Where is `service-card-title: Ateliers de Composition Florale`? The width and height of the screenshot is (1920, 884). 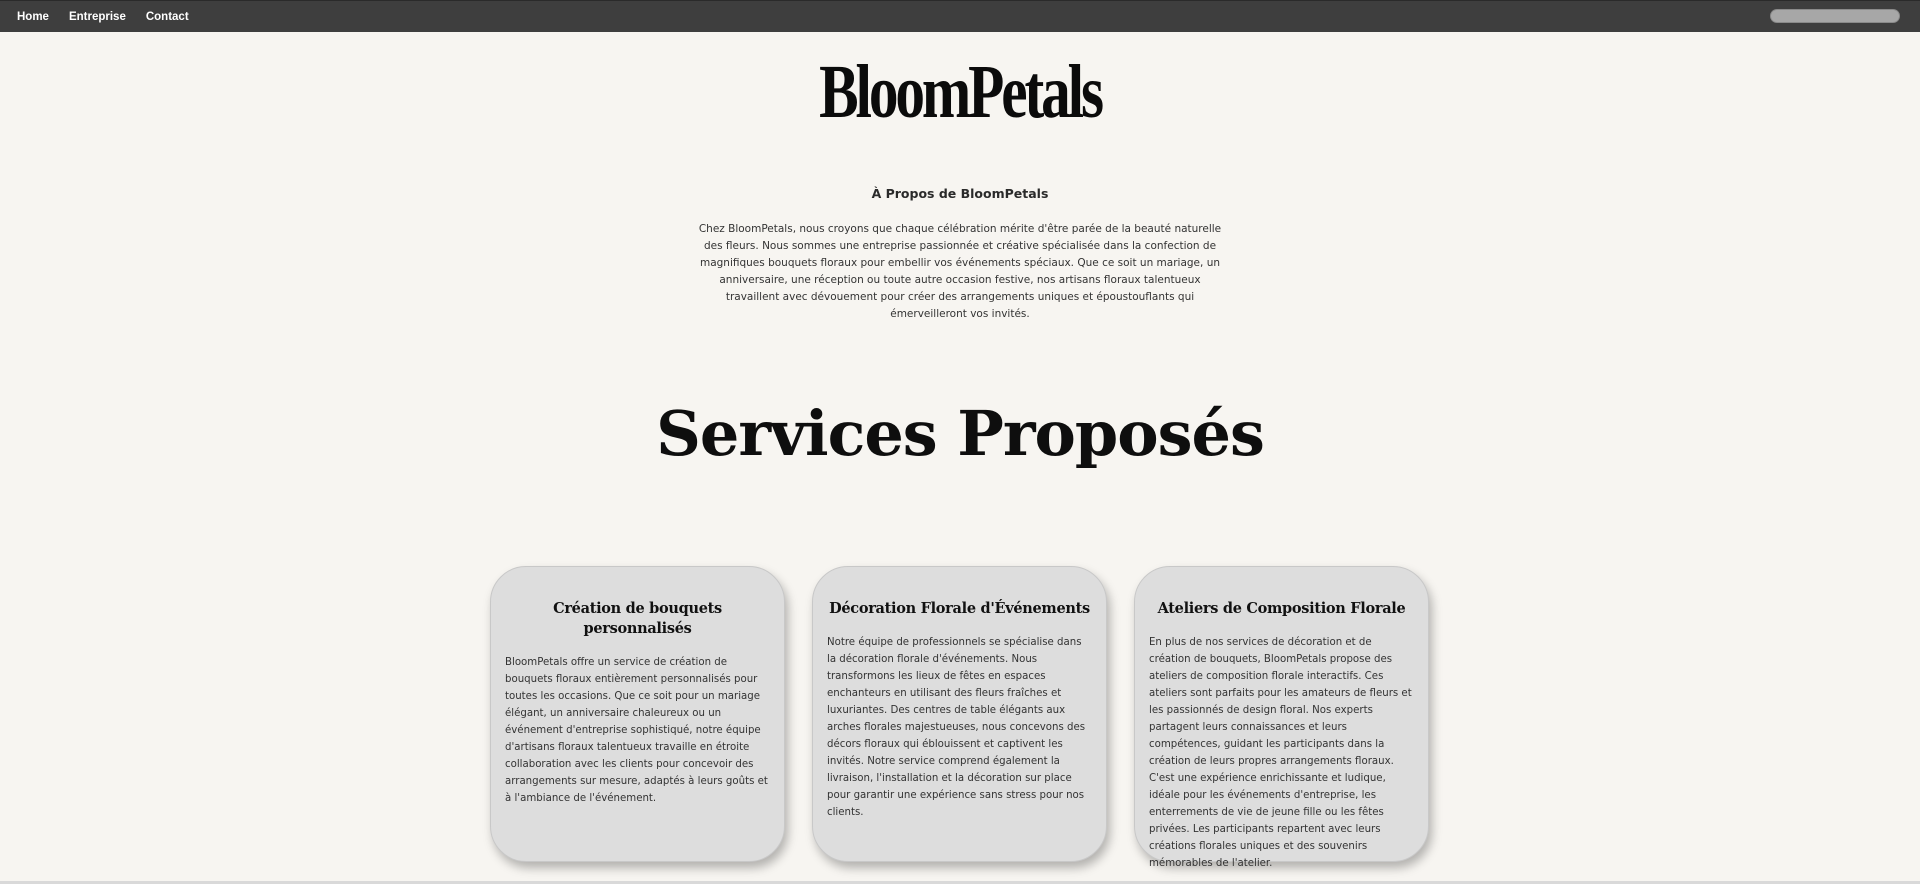 service-card-title: Ateliers de Composition Florale is located at coordinates (1281, 608).